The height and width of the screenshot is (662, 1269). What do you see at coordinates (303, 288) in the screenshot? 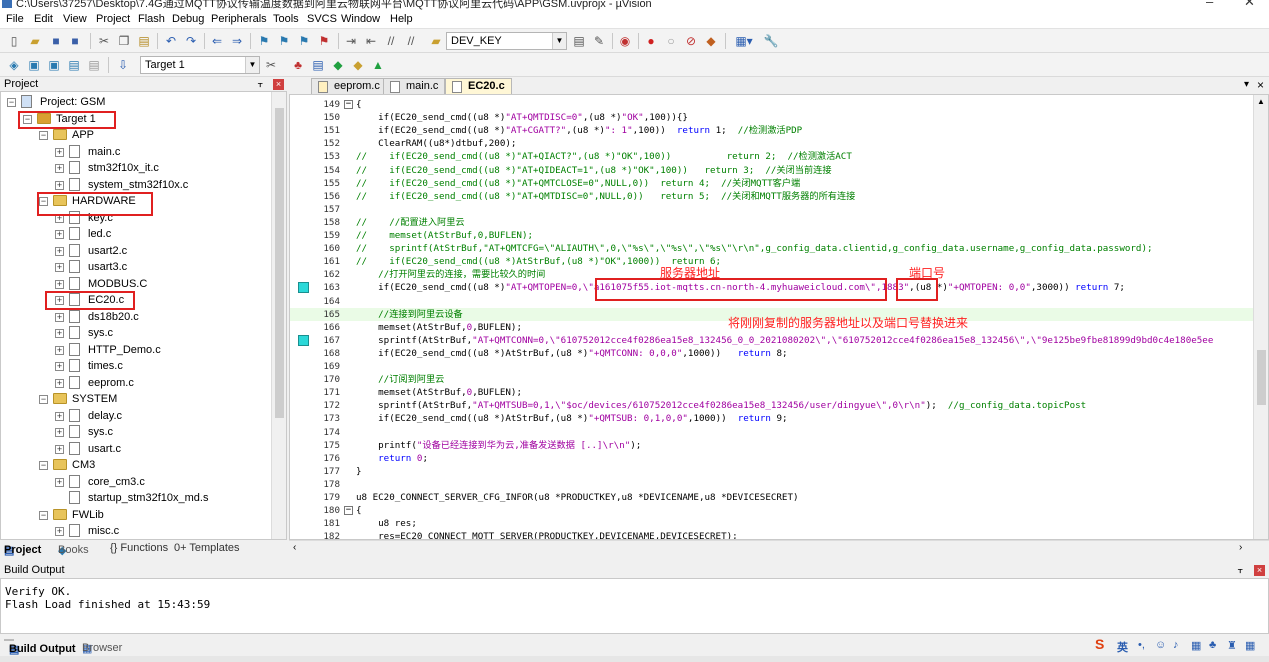
I see `bookmark-marker-icon` at bounding box center [303, 288].